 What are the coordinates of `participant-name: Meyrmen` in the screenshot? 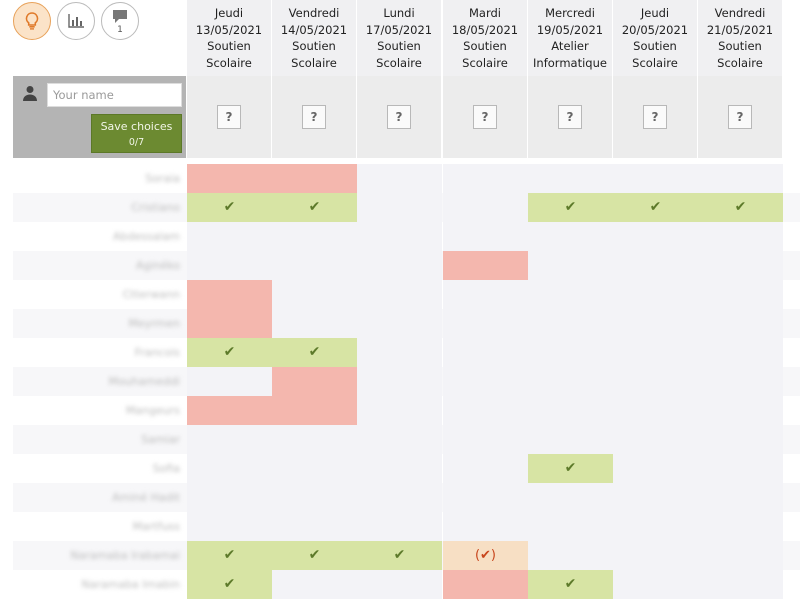 It's located at (99, 323).